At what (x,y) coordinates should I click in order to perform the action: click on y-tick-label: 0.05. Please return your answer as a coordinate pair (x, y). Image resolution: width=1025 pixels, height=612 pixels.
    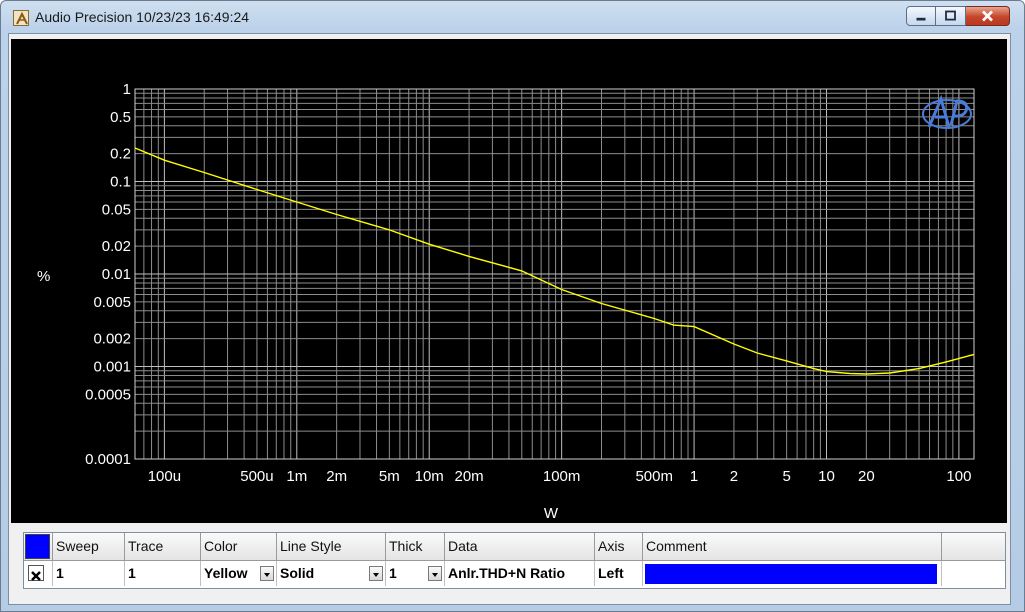
    Looking at the image, I should click on (116, 209).